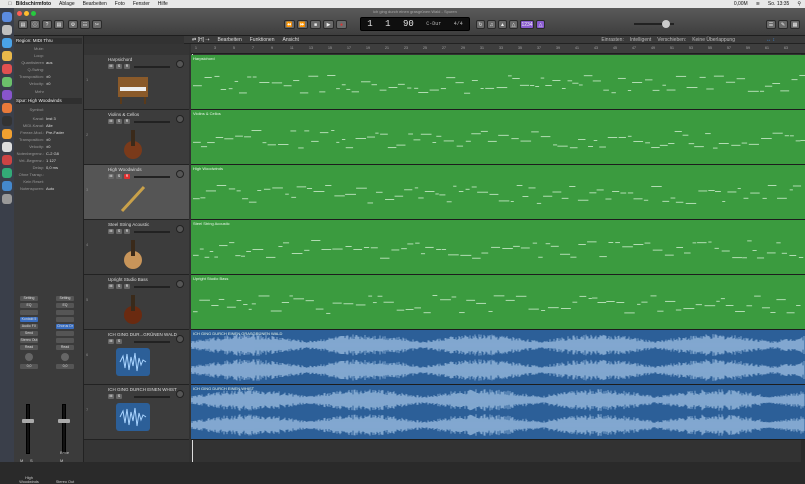  I want to click on audio-region: ICH GING DURCH EINEN WHIST, so click(498, 412).